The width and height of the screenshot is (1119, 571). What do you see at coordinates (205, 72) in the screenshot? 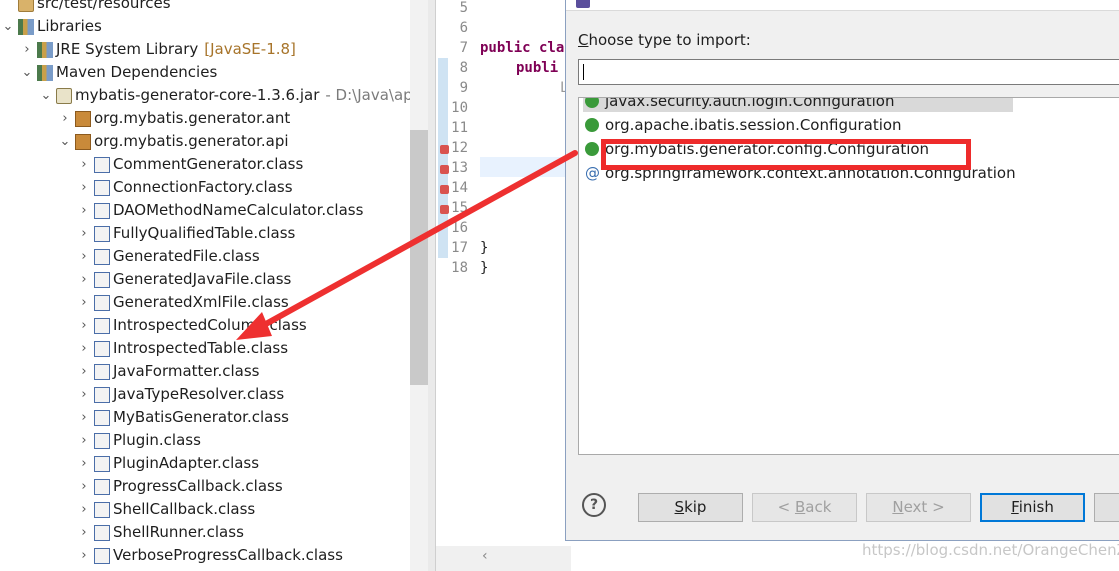
I see `tree-item: ⌄ Maven Dependencies` at bounding box center [205, 72].